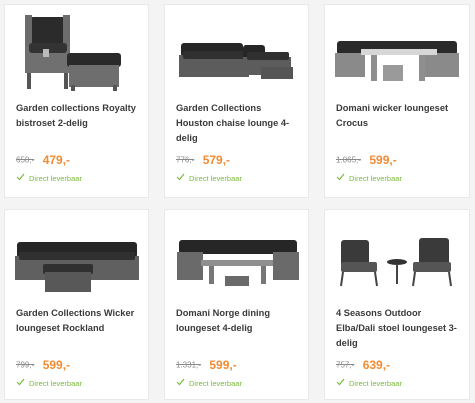  What do you see at coordinates (396, 262) in the screenshot?
I see `metal-lounge-chairs-with-table-icon` at bounding box center [396, 262].